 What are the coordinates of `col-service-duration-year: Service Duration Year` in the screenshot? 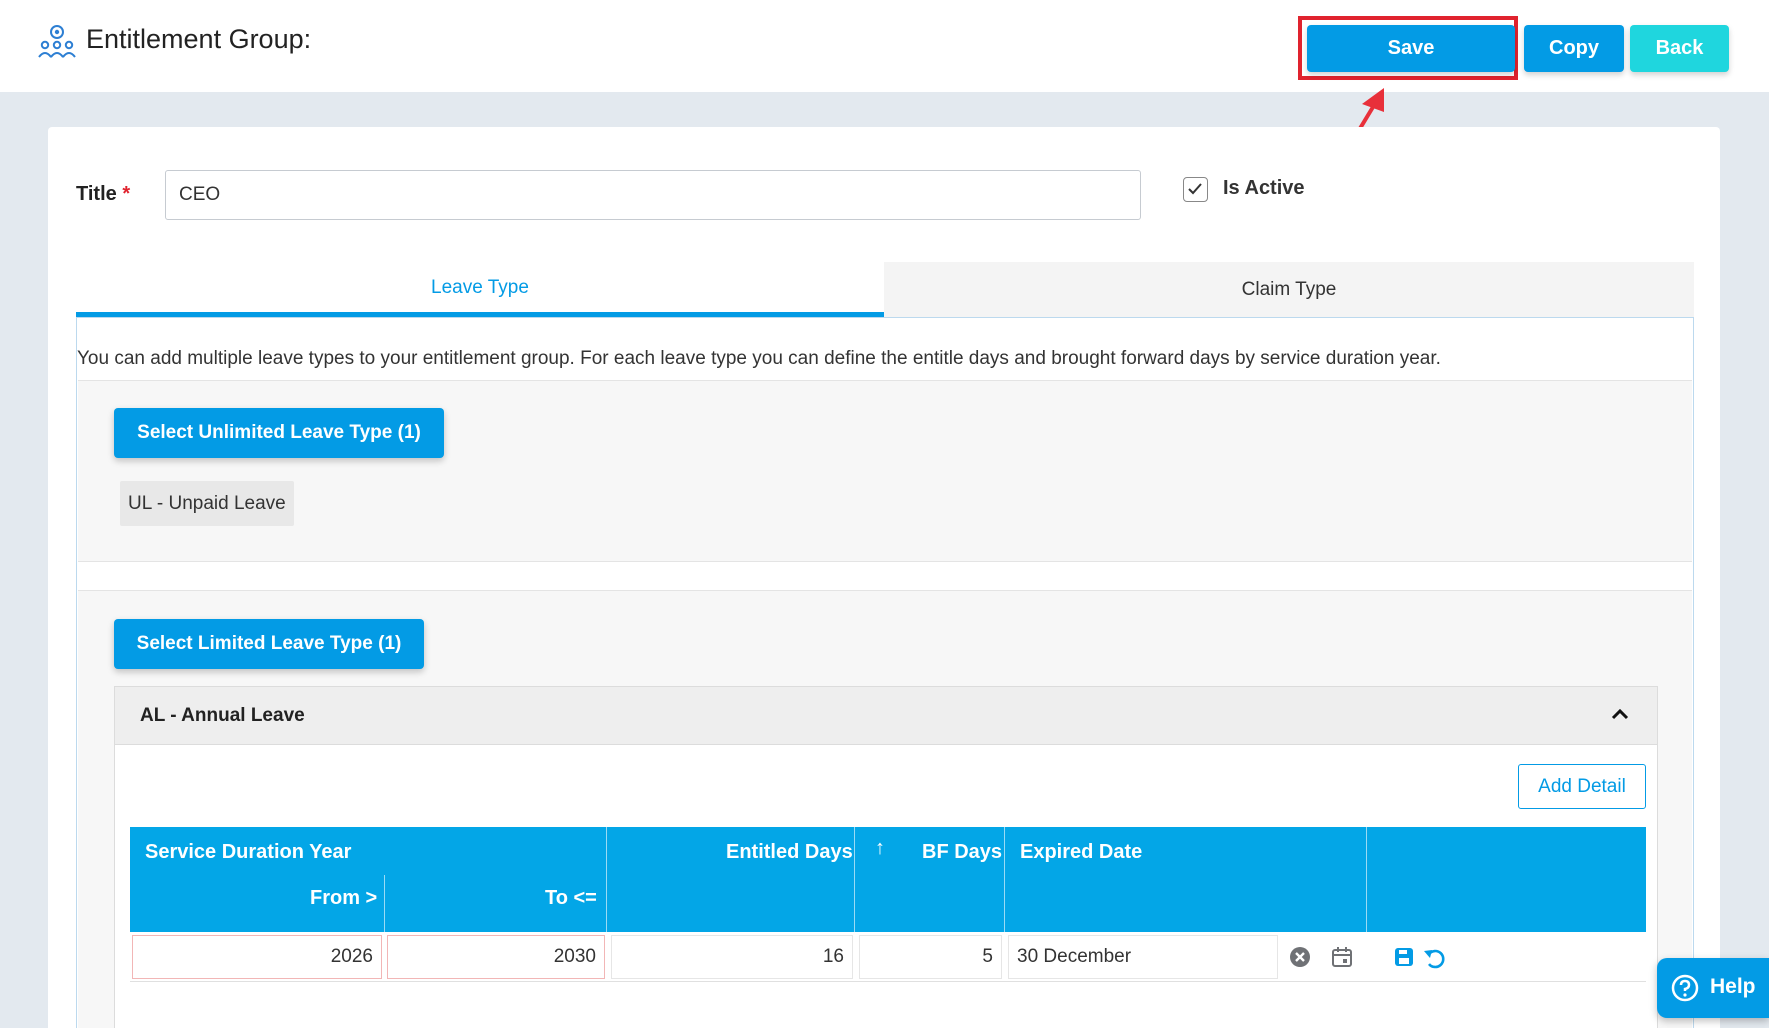 It's located at (248, 852).